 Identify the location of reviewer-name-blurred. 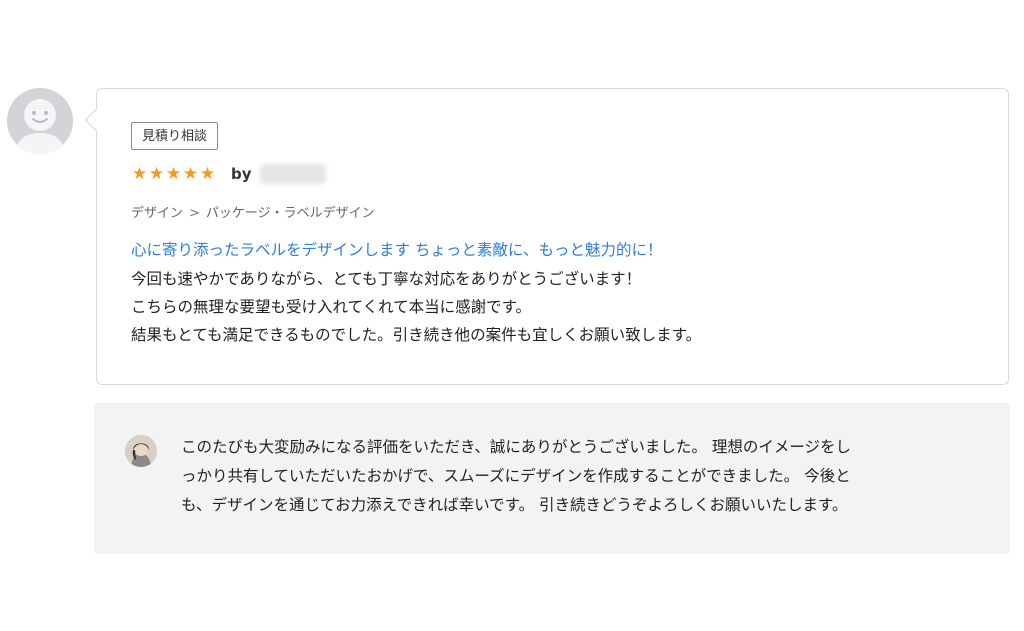
(292, 174).